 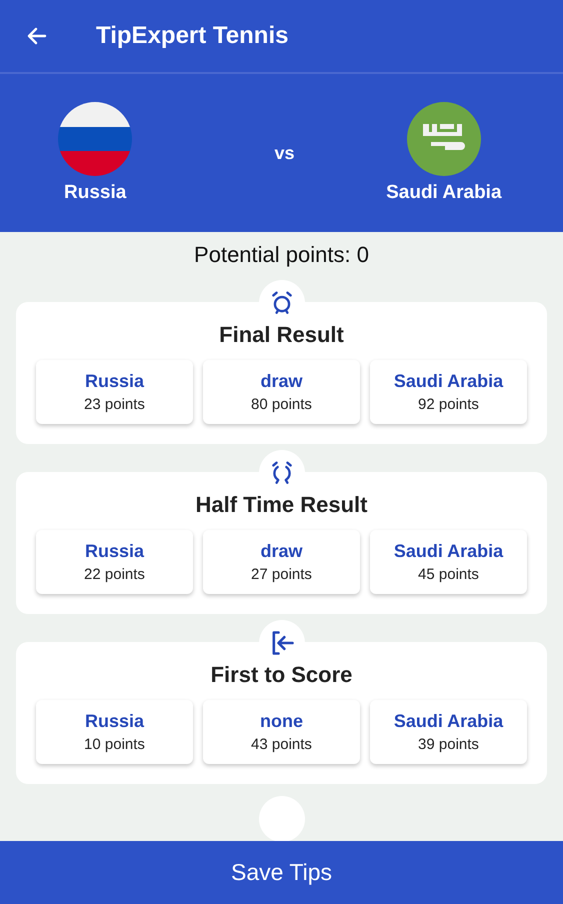 What do you see at coordinates (281, 732) in the screenshot?
I see `bet-option: none 43 points` at bounding box center [281, 732].